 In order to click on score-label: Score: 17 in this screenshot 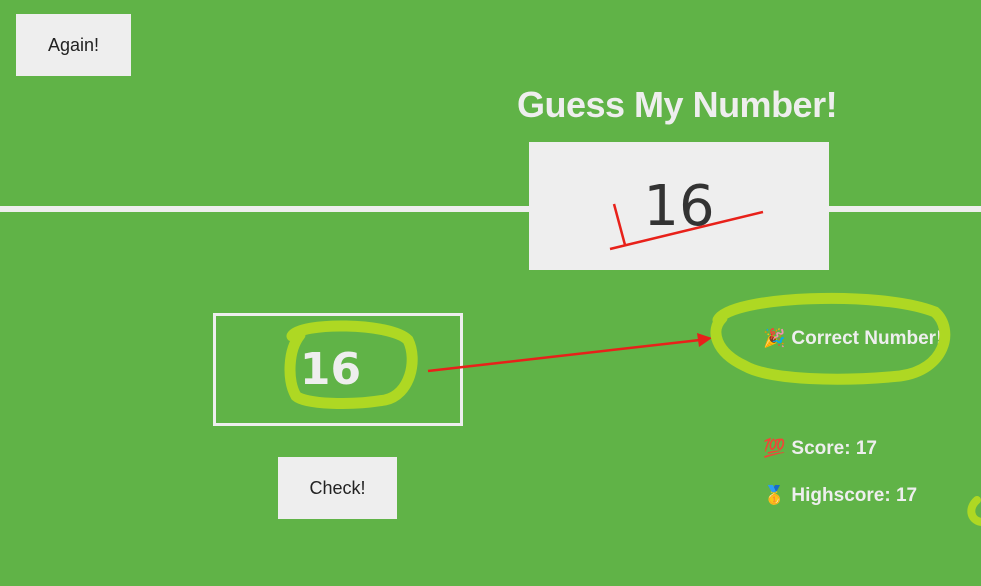, I will do `click(834, 448)`.